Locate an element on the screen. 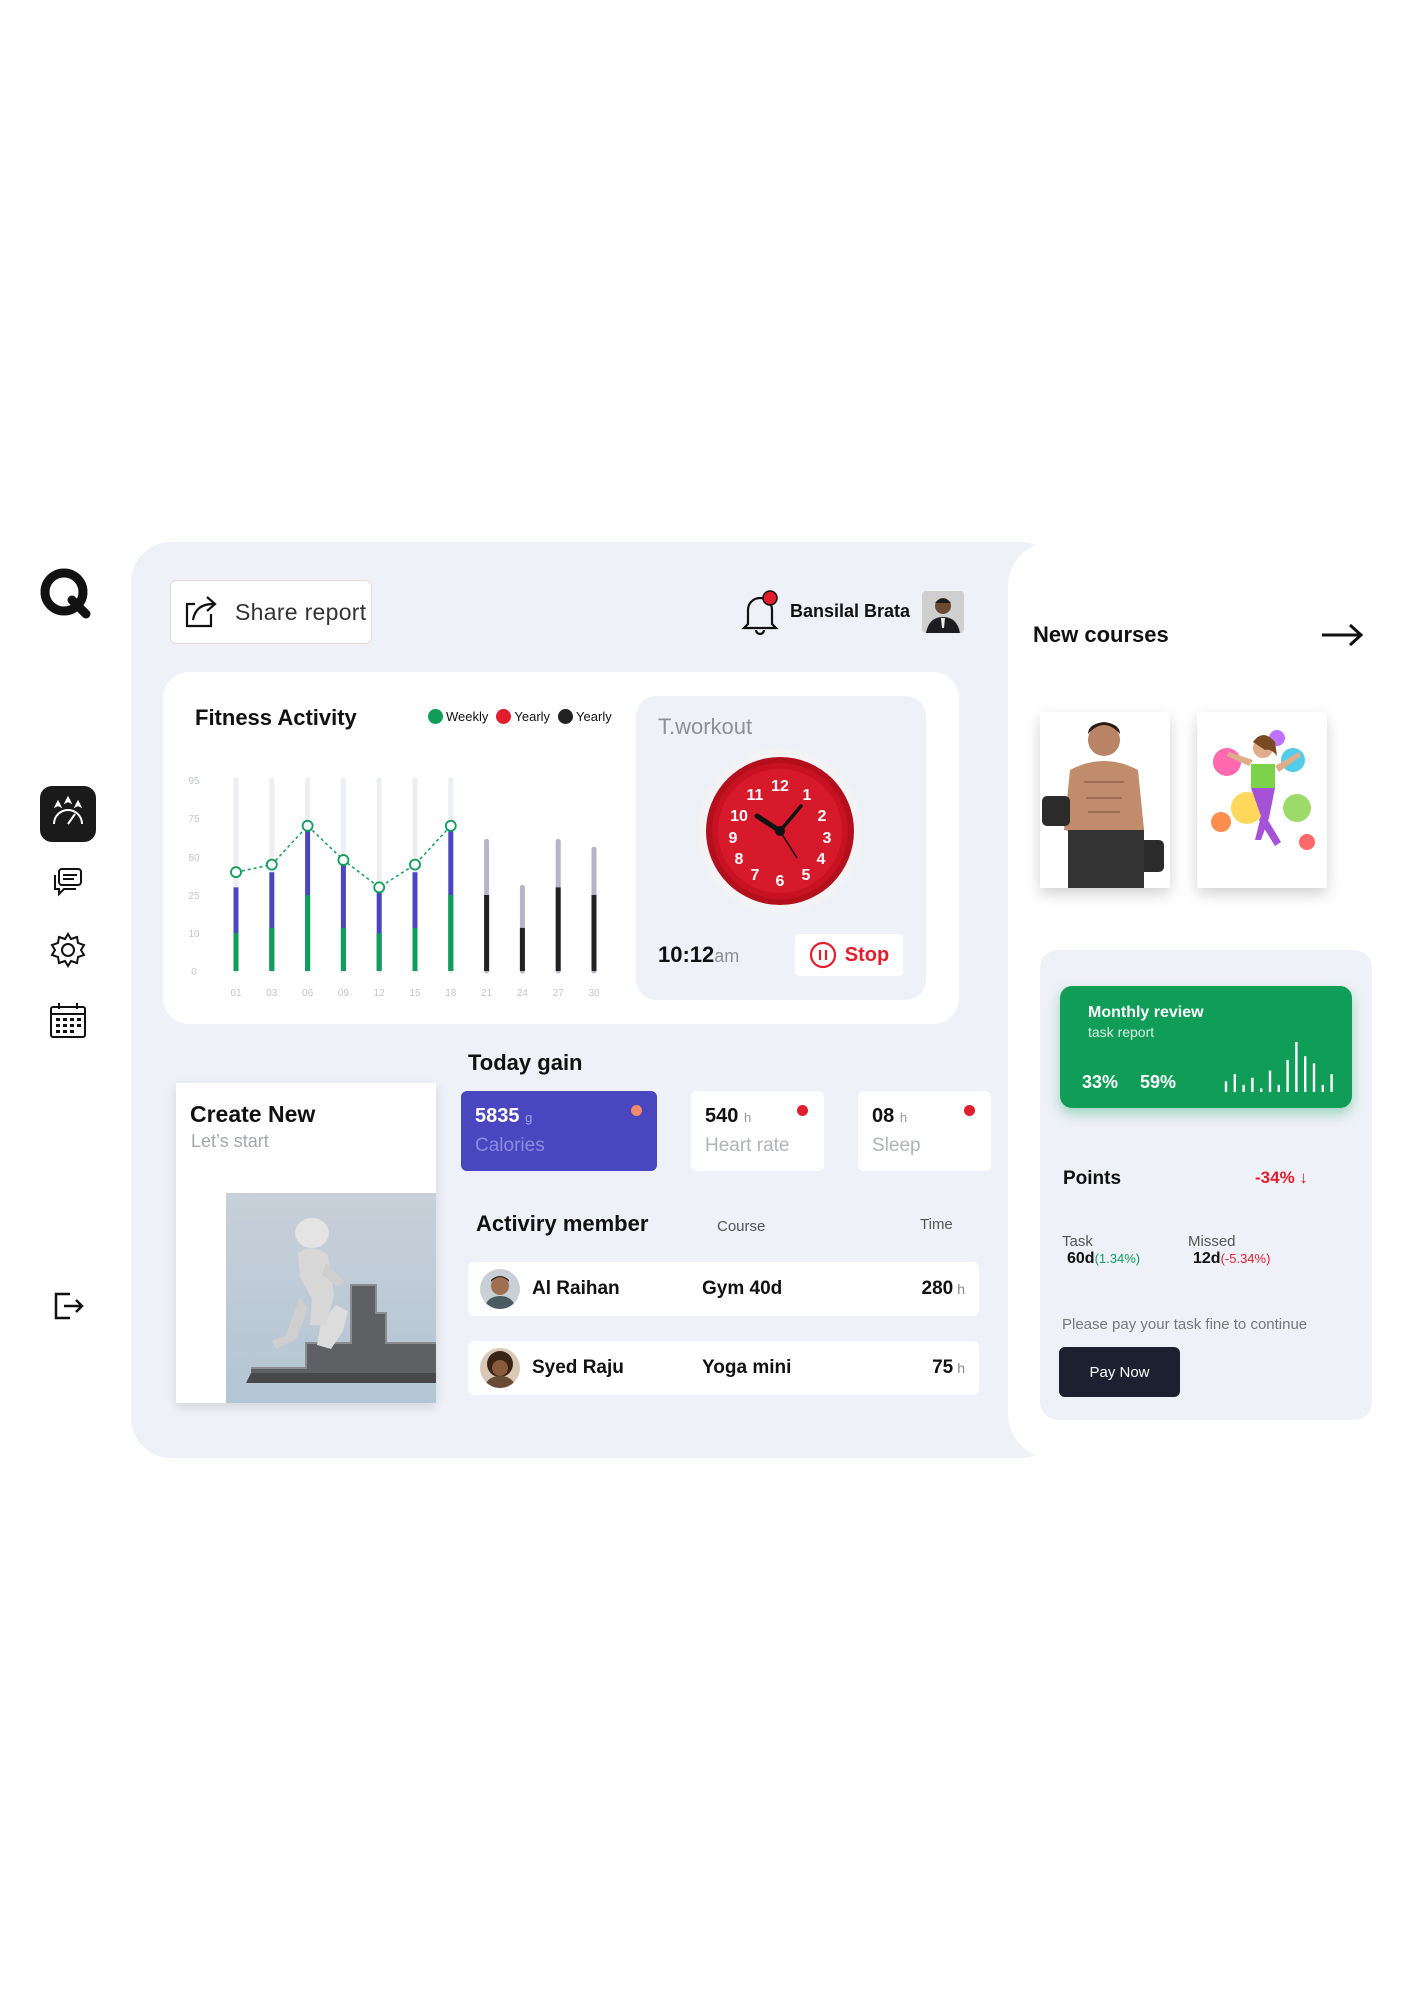 This screenshot has height=2000, width=1410. member-row: Syed Raju Yoga mini 75 h is located at coordinates (723, 1368).